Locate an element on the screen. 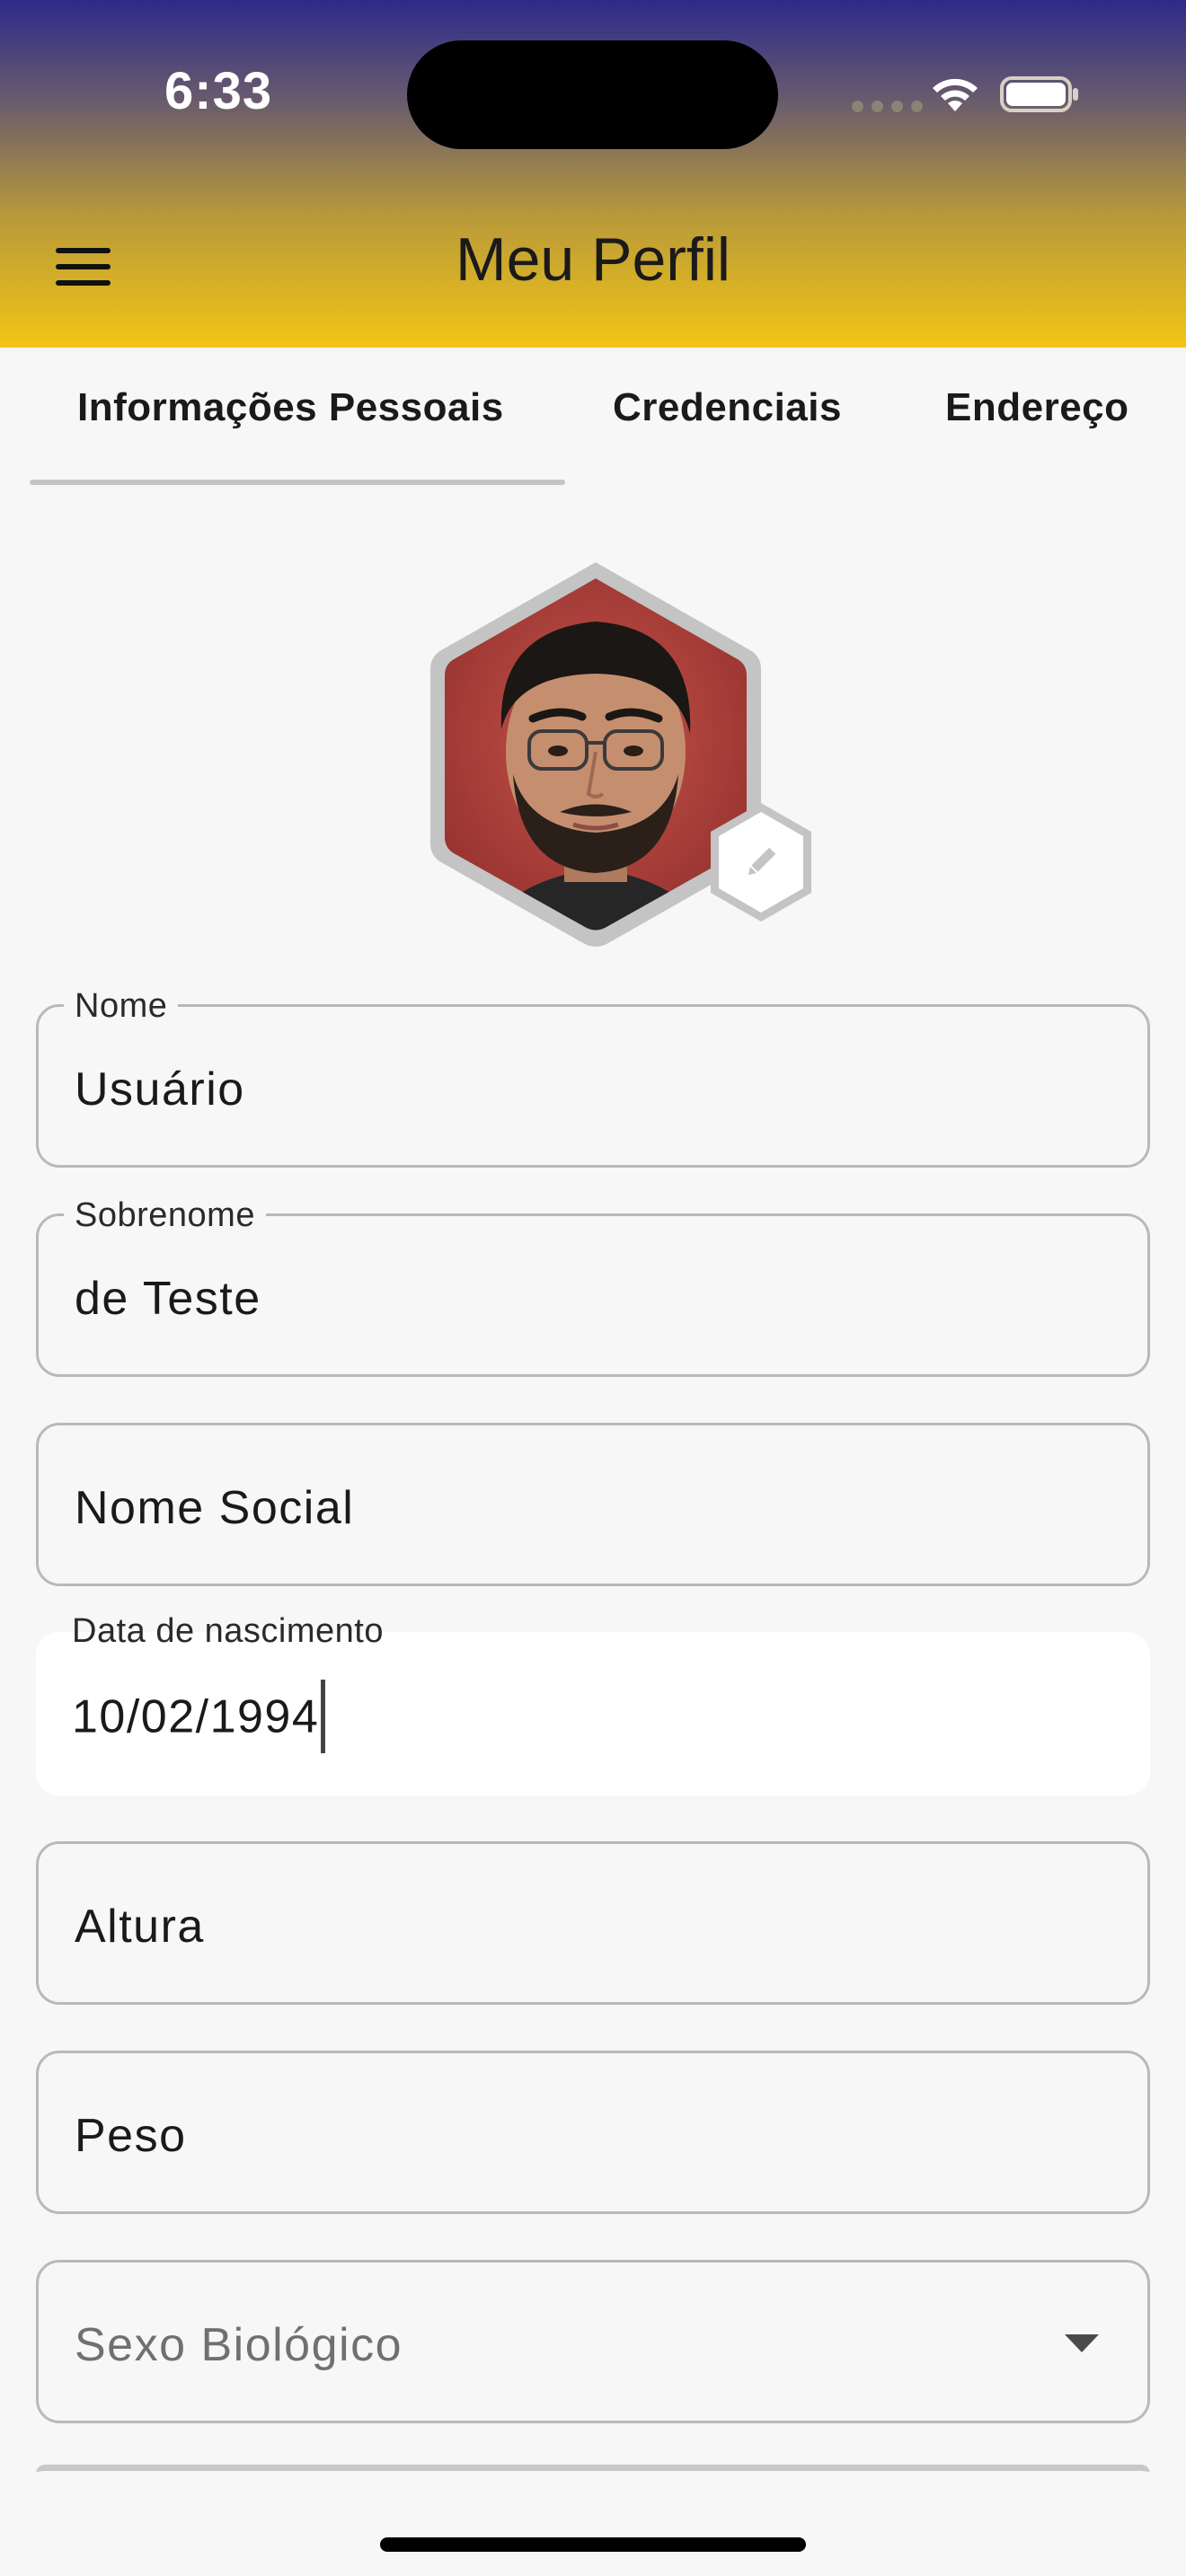 This screenshot has width=1186, height=2576. nome-social-field: Nome Social is located at coordinates (593, 1504).